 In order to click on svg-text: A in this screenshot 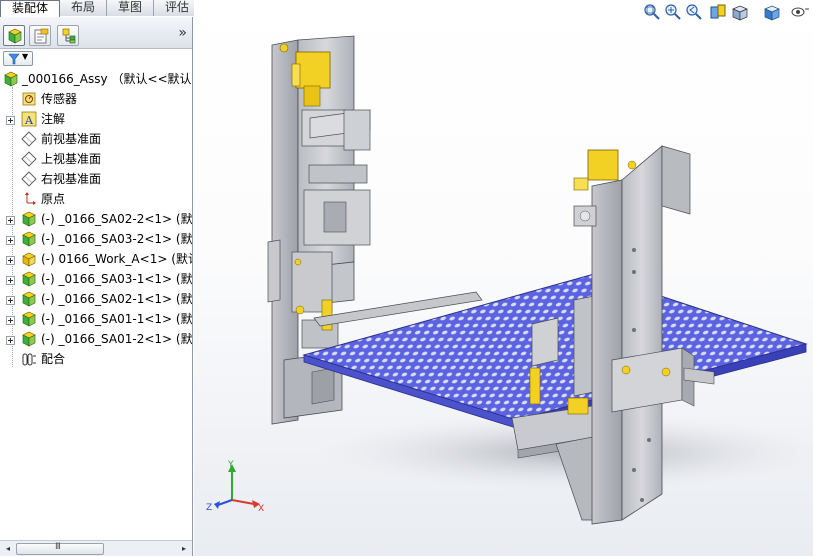, I will do `click(29, 120)`.